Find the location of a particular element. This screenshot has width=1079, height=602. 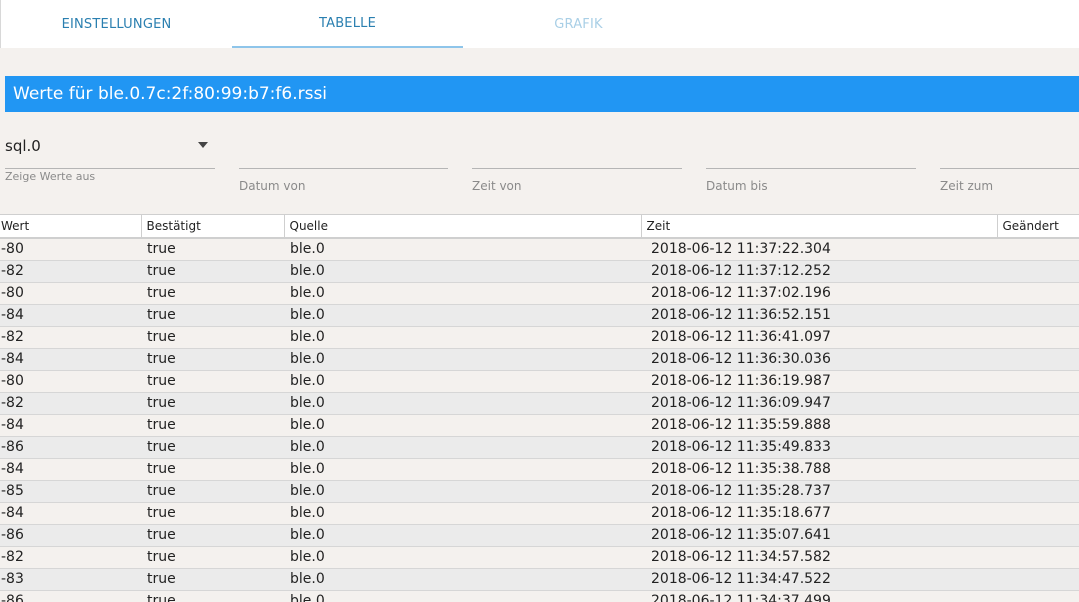

time-to-field is located at coordinates (1009, 150).